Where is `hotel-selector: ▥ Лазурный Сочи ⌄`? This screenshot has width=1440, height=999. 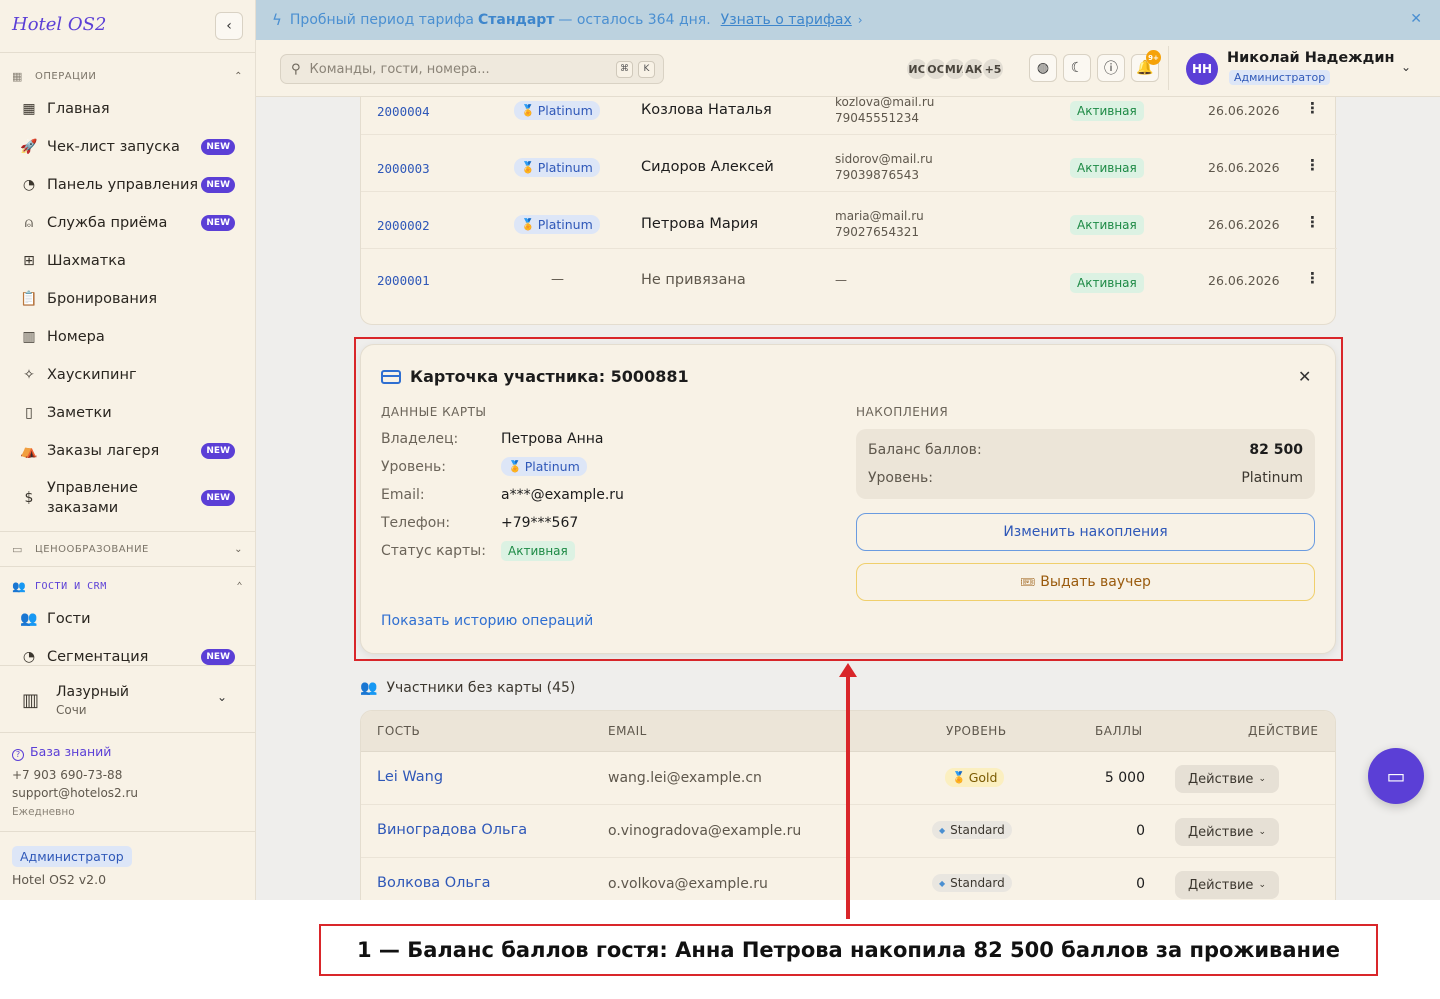 hotel-selector: ▥ Лазурный Сочи ⌄ is located at coordinates (127, 699).